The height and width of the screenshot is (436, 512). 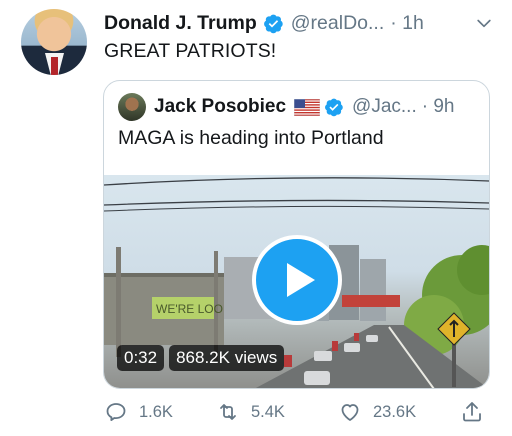 What do you see at coordinates (190, 51) in the screenshot?
I see `tweet-text: GREAT PATRIOTS!` at bounding box center [190, 51].